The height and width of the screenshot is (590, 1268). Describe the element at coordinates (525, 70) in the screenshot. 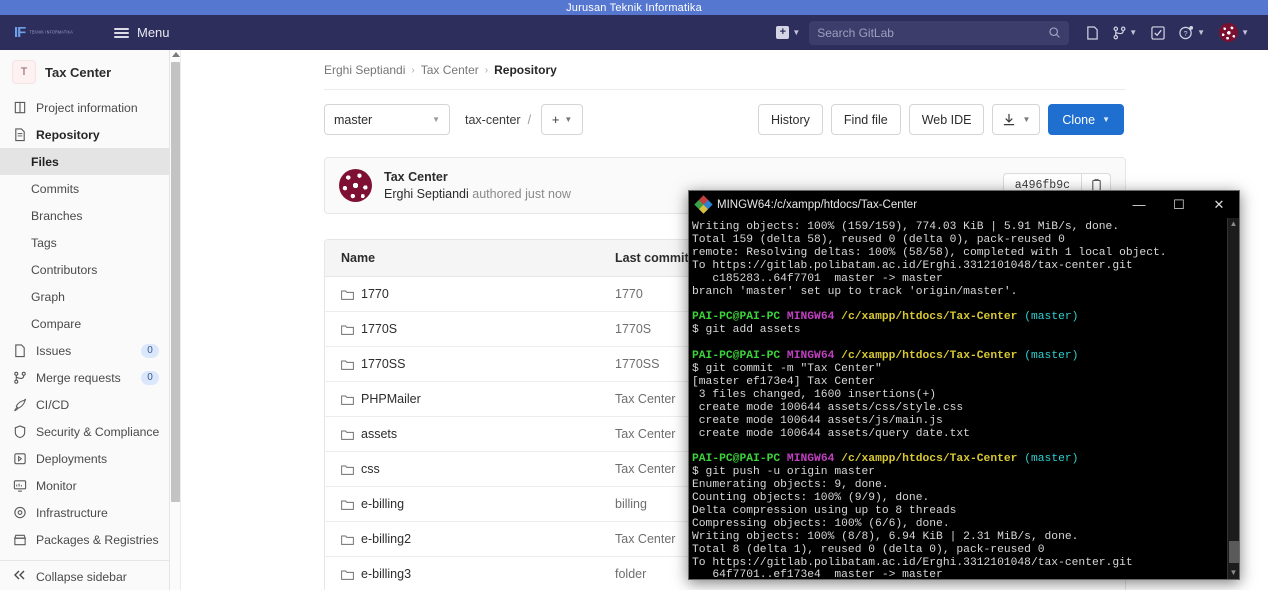

I see `breadcrumb-item-current: Repository` at that location.